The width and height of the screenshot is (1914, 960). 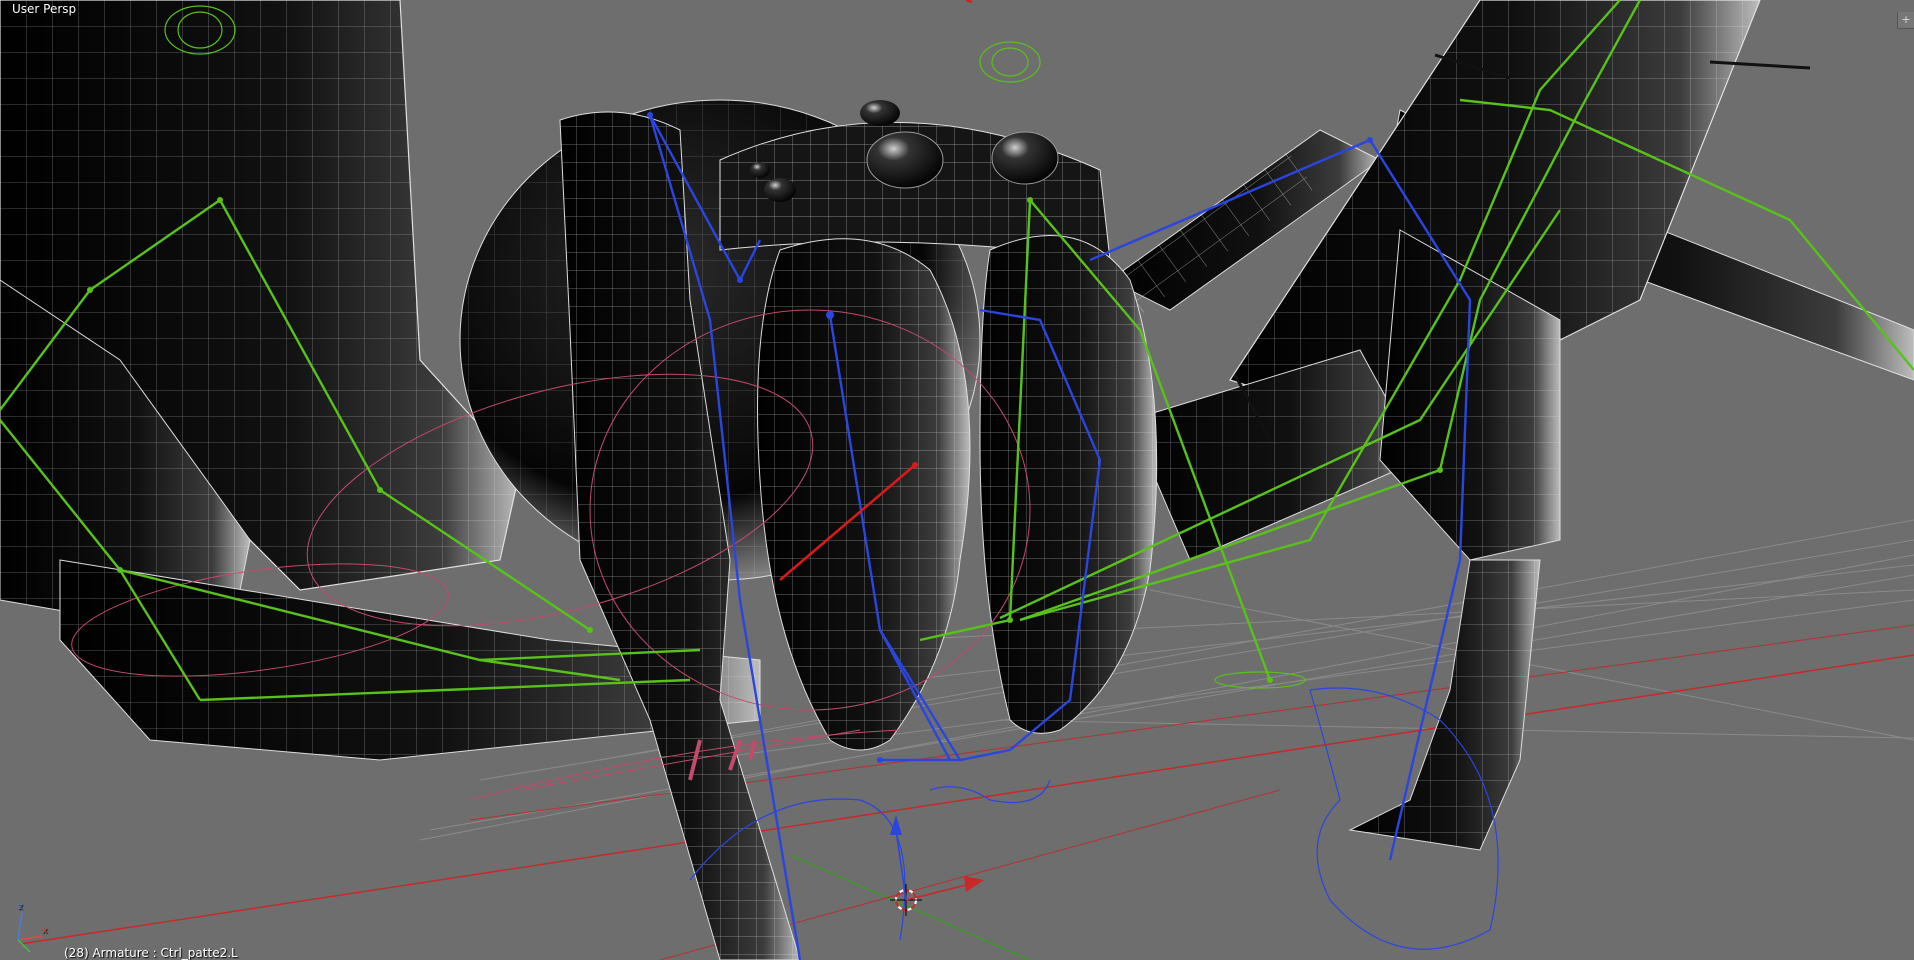 I want to click on eye-left-large, so click(x=905, y=160).